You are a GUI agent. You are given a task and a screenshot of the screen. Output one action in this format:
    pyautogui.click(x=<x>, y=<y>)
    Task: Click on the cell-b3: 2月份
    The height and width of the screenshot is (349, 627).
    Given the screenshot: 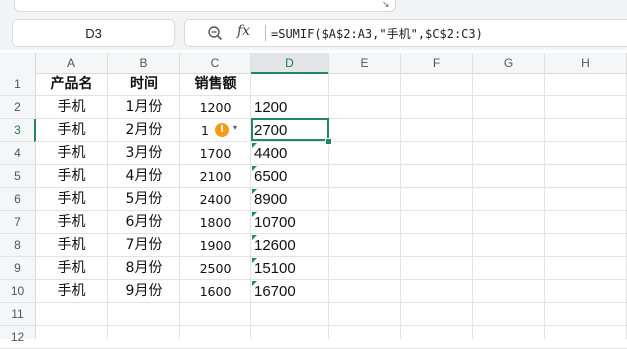 What is the action you would take?
    pyautogui.click(x=144, y=130)
    